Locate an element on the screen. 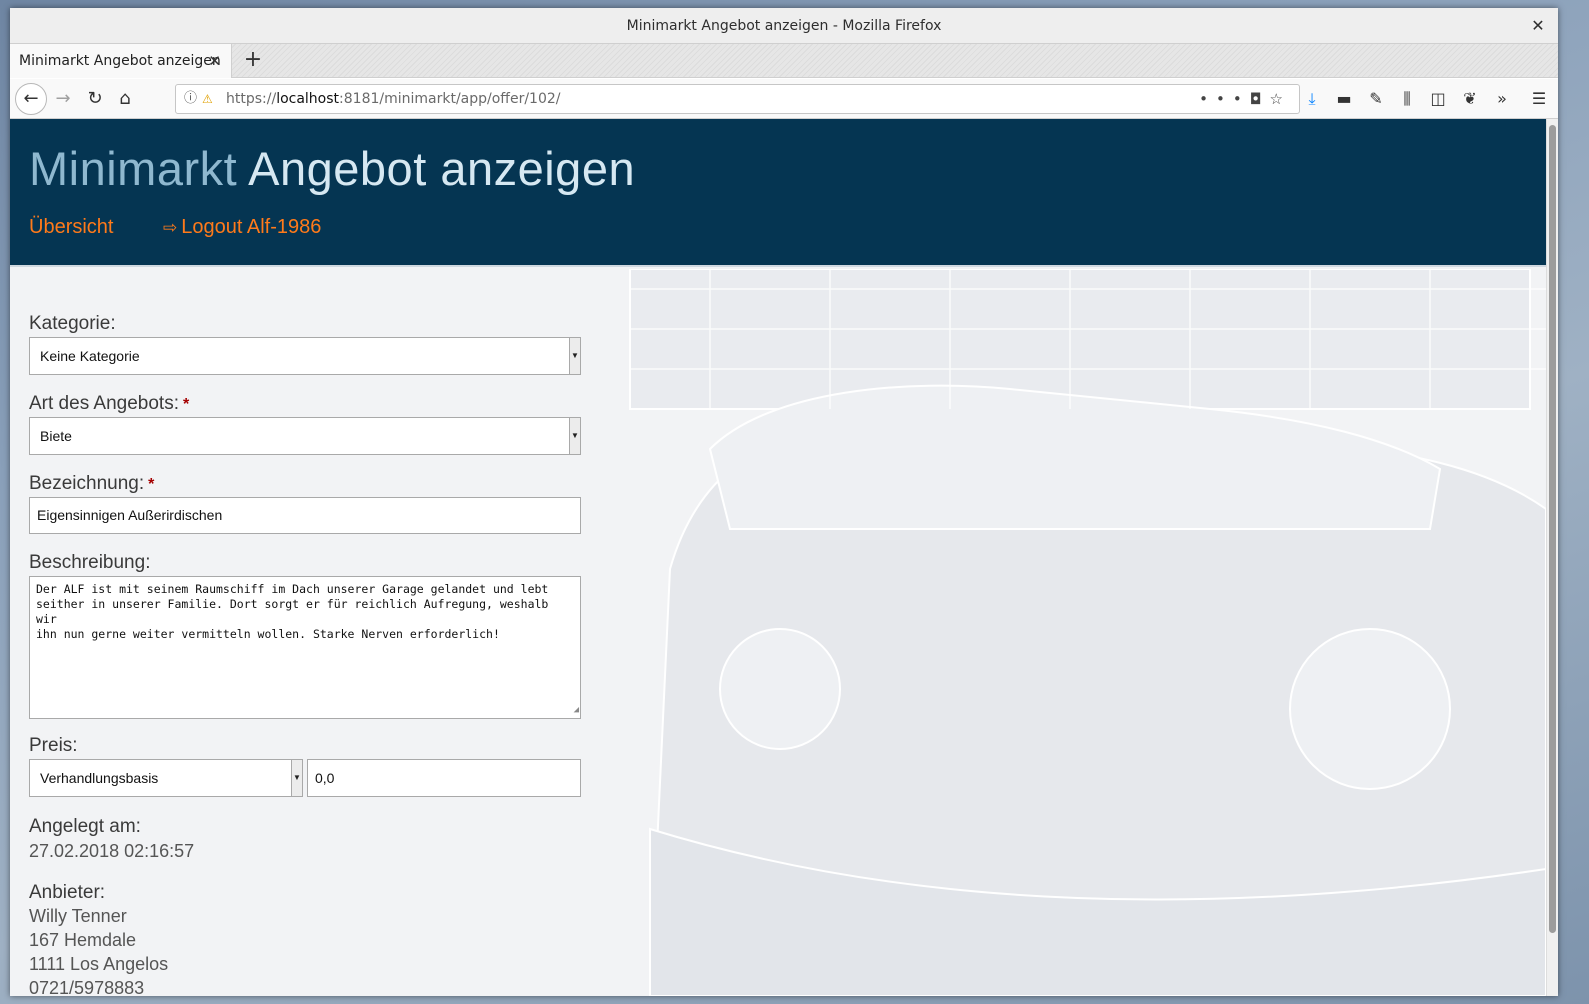 The width and height of the screenshot is (1589, 1004). bookmark-star-icon: ☆ is located at coordinates (1280, 99).